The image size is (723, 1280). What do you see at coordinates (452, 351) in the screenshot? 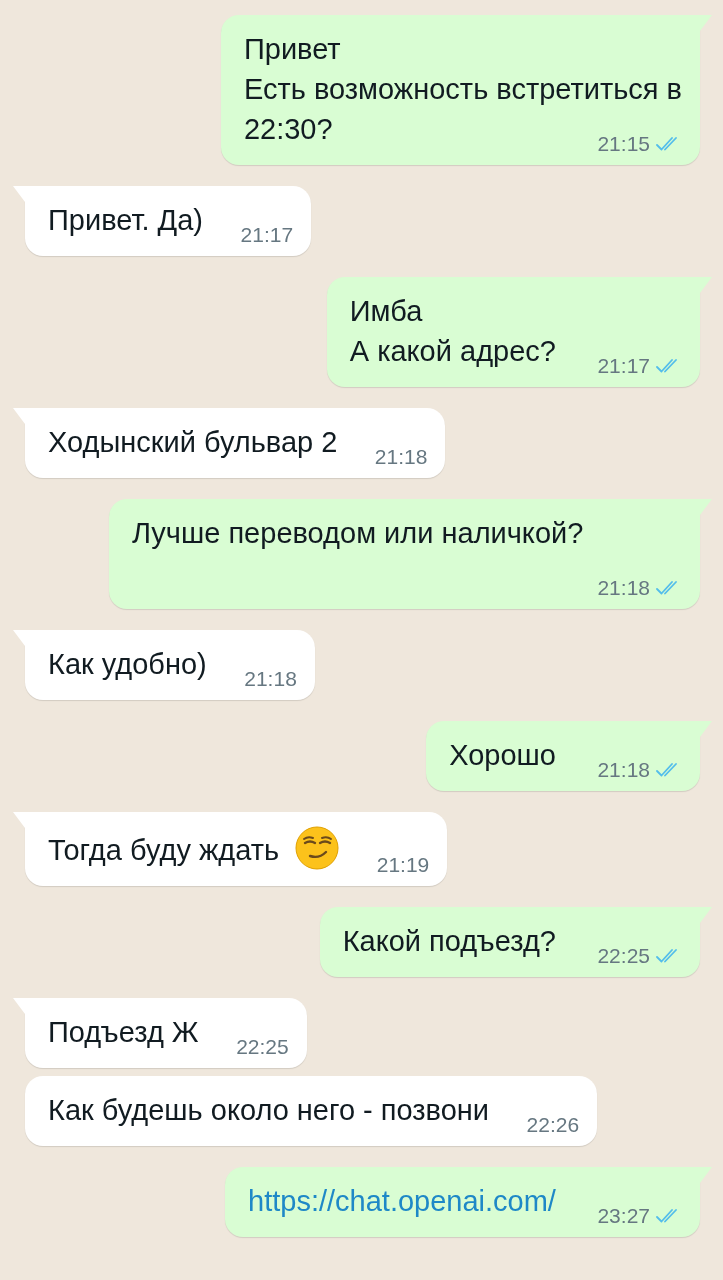
I see `message-text: А какой адрес?` at bounding box center [452, 351].